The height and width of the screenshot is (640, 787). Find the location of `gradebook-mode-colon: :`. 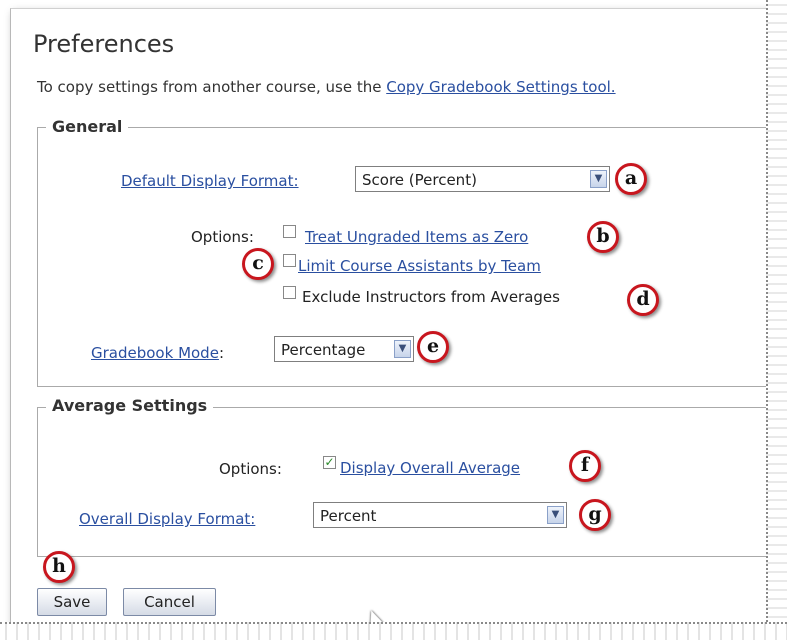

gradebook-mode-colon: : is located at coordinates (221, 353).